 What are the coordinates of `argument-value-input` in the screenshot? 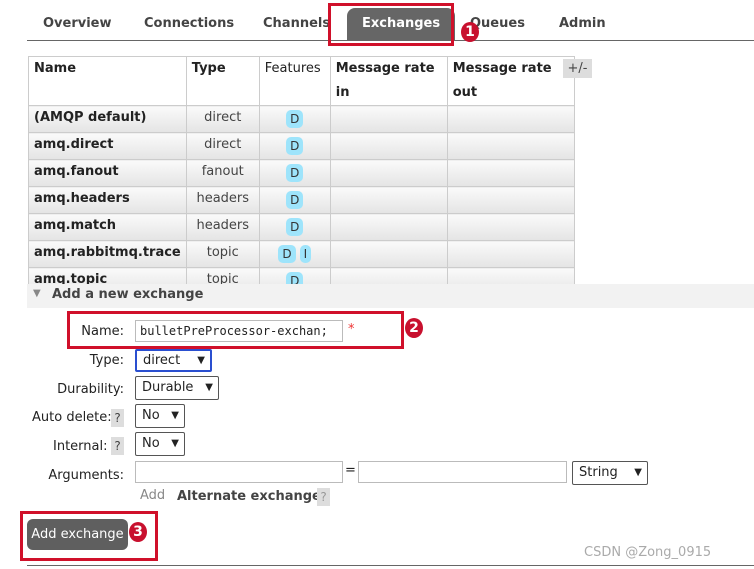 It's located at (462, 472).